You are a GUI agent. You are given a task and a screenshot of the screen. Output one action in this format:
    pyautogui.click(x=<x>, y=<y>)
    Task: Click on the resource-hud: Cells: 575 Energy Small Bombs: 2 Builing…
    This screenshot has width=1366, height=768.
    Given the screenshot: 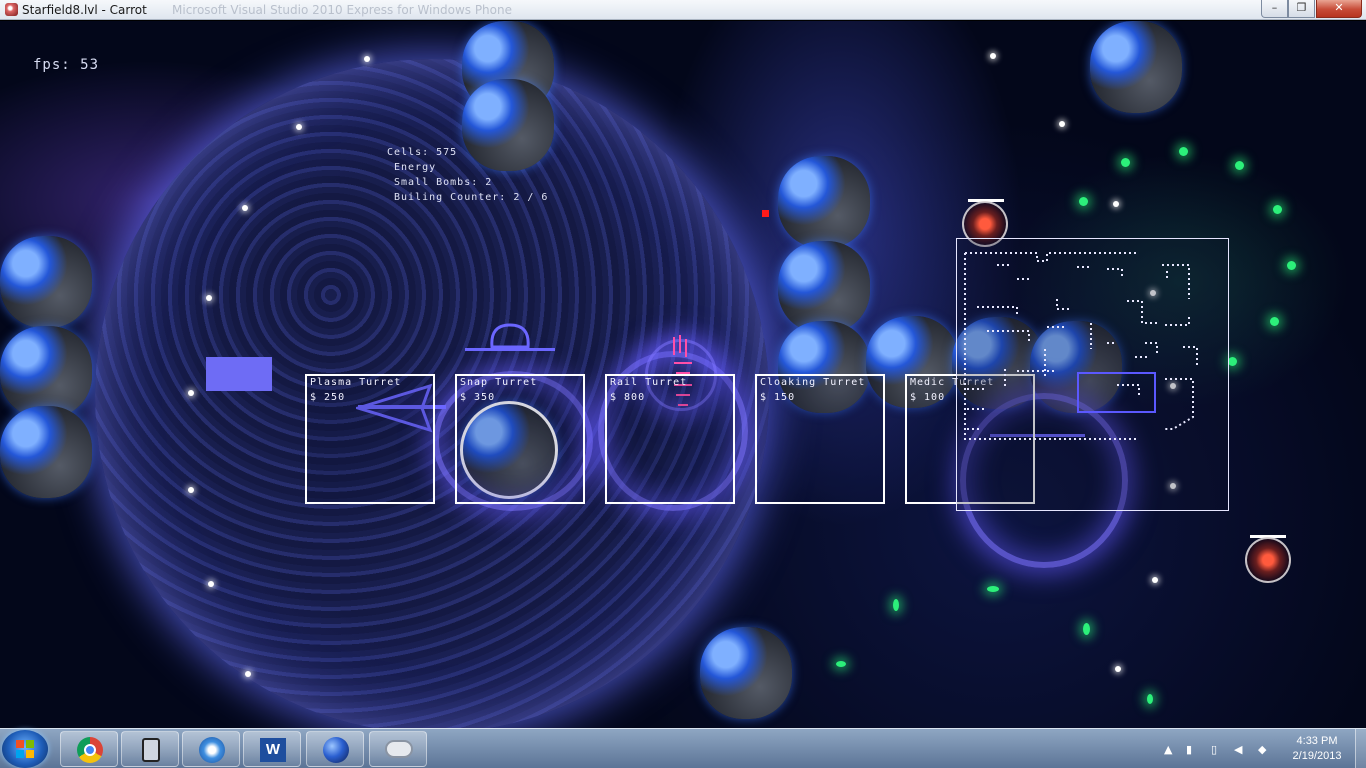 What is the action you would take?
    pyautogui.click(x=467, y=175)
    